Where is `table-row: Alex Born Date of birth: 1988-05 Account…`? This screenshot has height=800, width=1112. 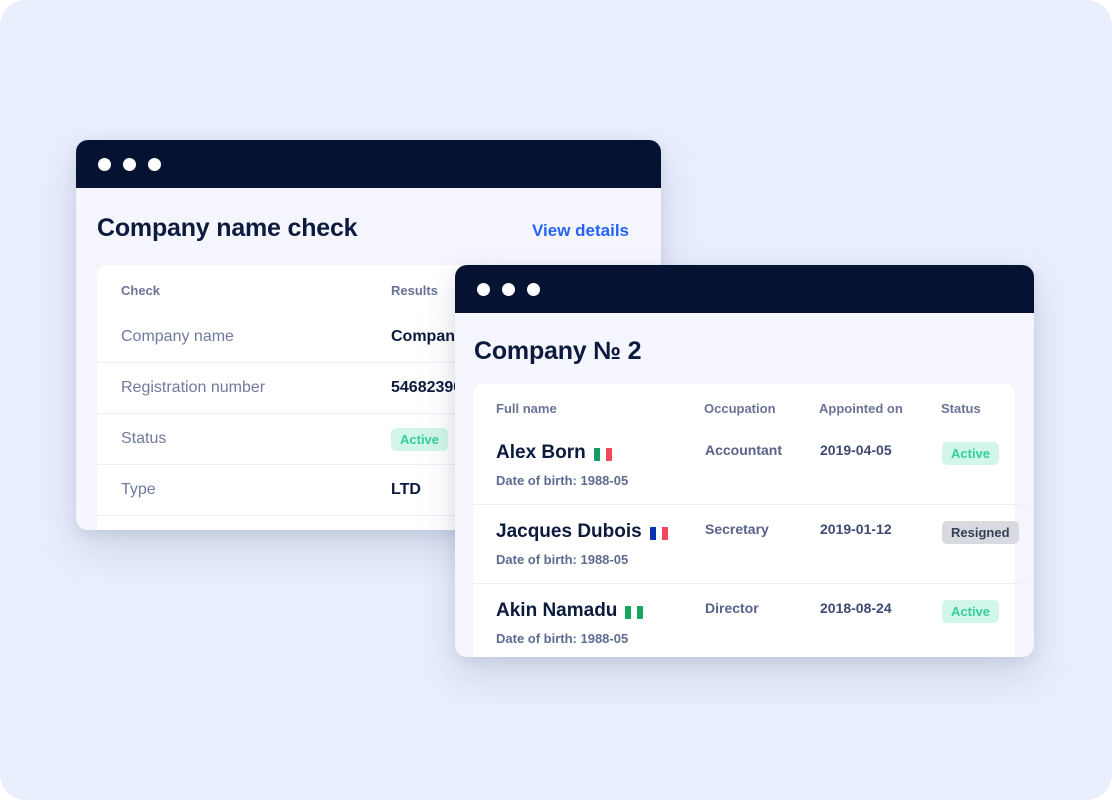 table-row: Alex Born Date of birth: 1988-05 Account… is located at coordinates (752, 465).